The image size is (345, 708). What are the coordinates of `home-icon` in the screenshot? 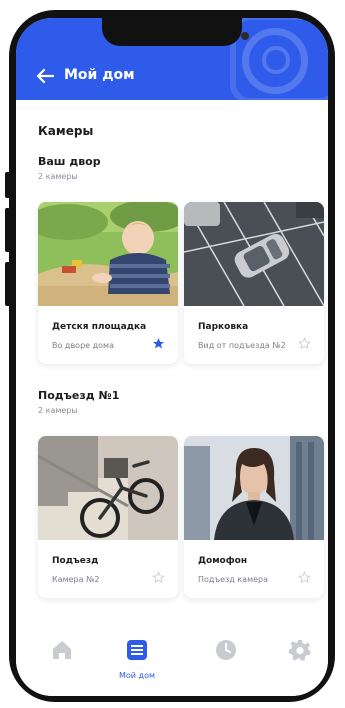 It's located at (62, 650).